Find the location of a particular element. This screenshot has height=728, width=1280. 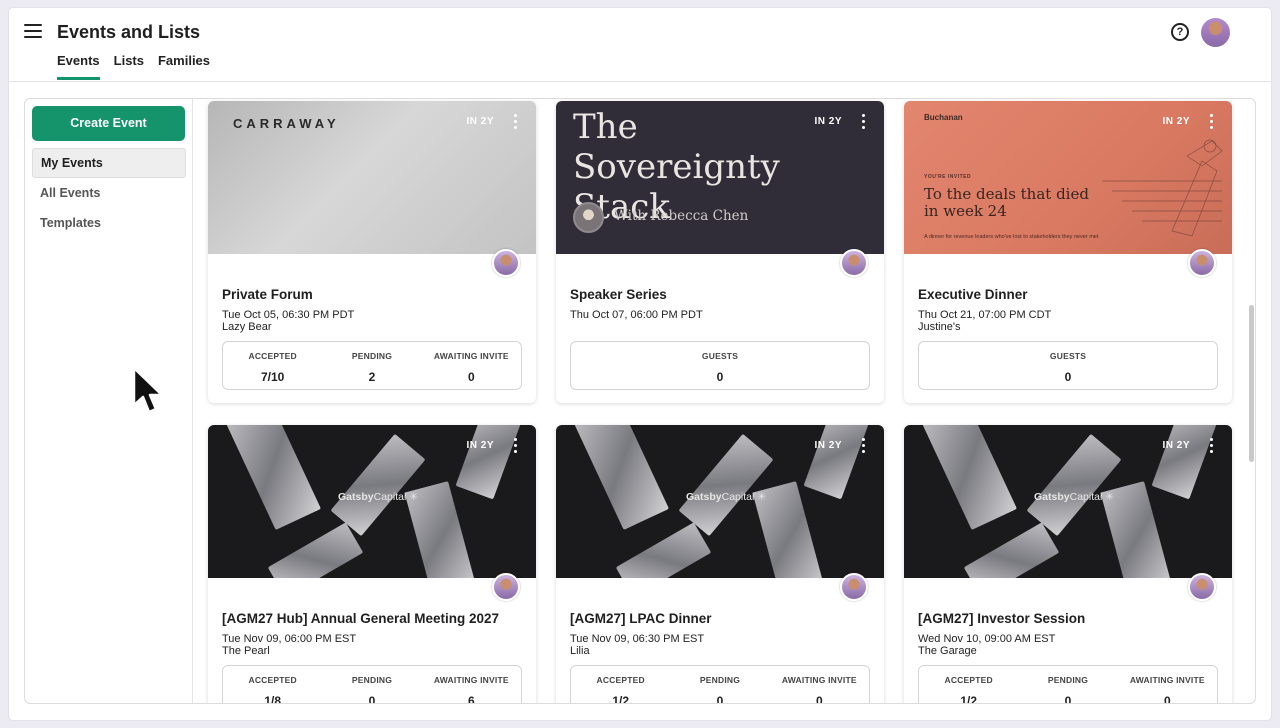

banner-speaker: With Rebecca Chen is located at coordinates (681, 216).